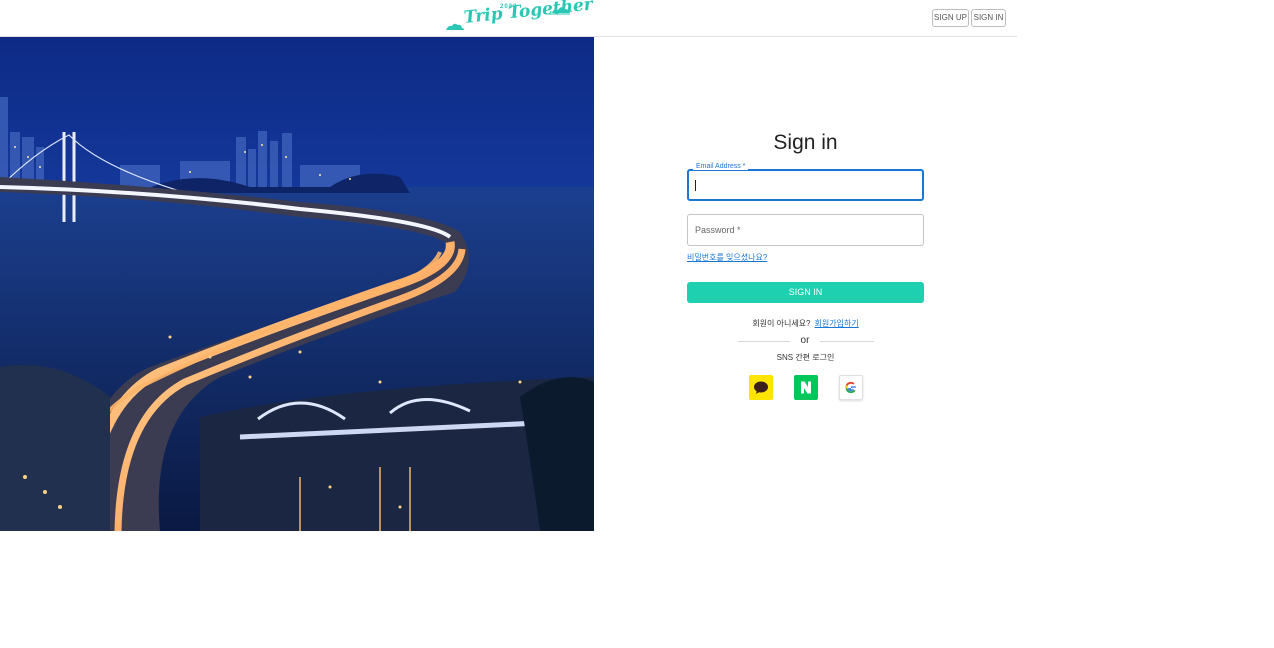 The image size is (1274, 648). I want to click on header-signin-button: SIGN IN, so click(988, 18).